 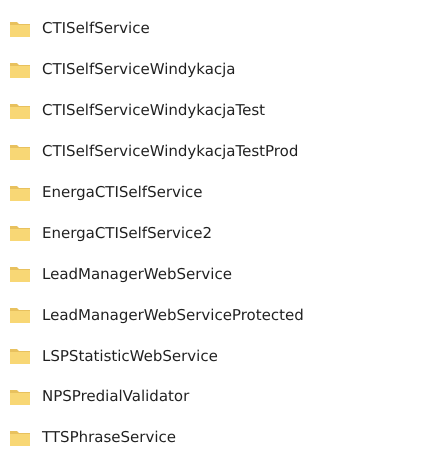 I want to click on folder-name: LeadManagerWebService, so click(x=137, y=273).